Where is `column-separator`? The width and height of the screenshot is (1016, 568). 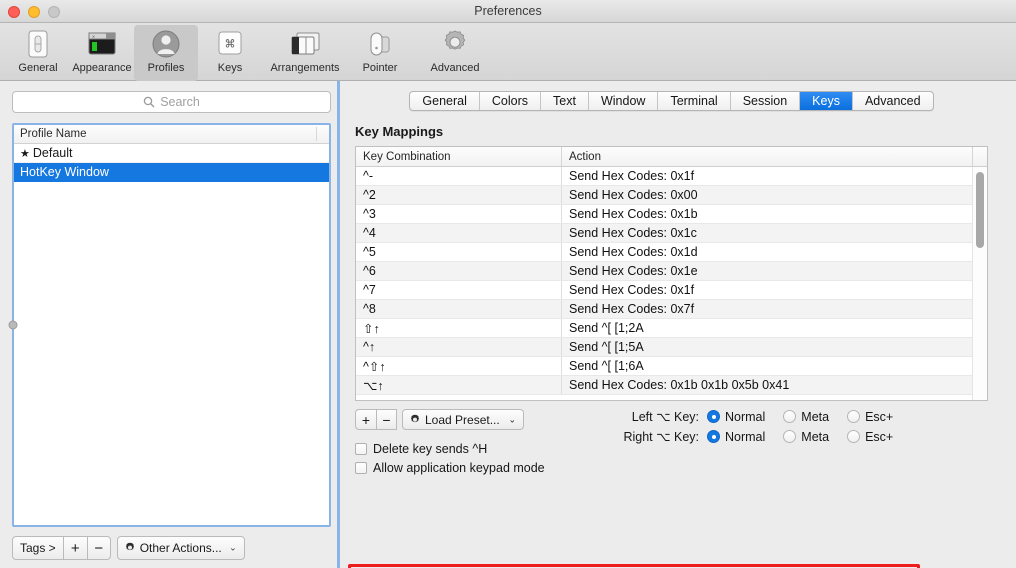
column-separator is located at coordinates (316, 134).